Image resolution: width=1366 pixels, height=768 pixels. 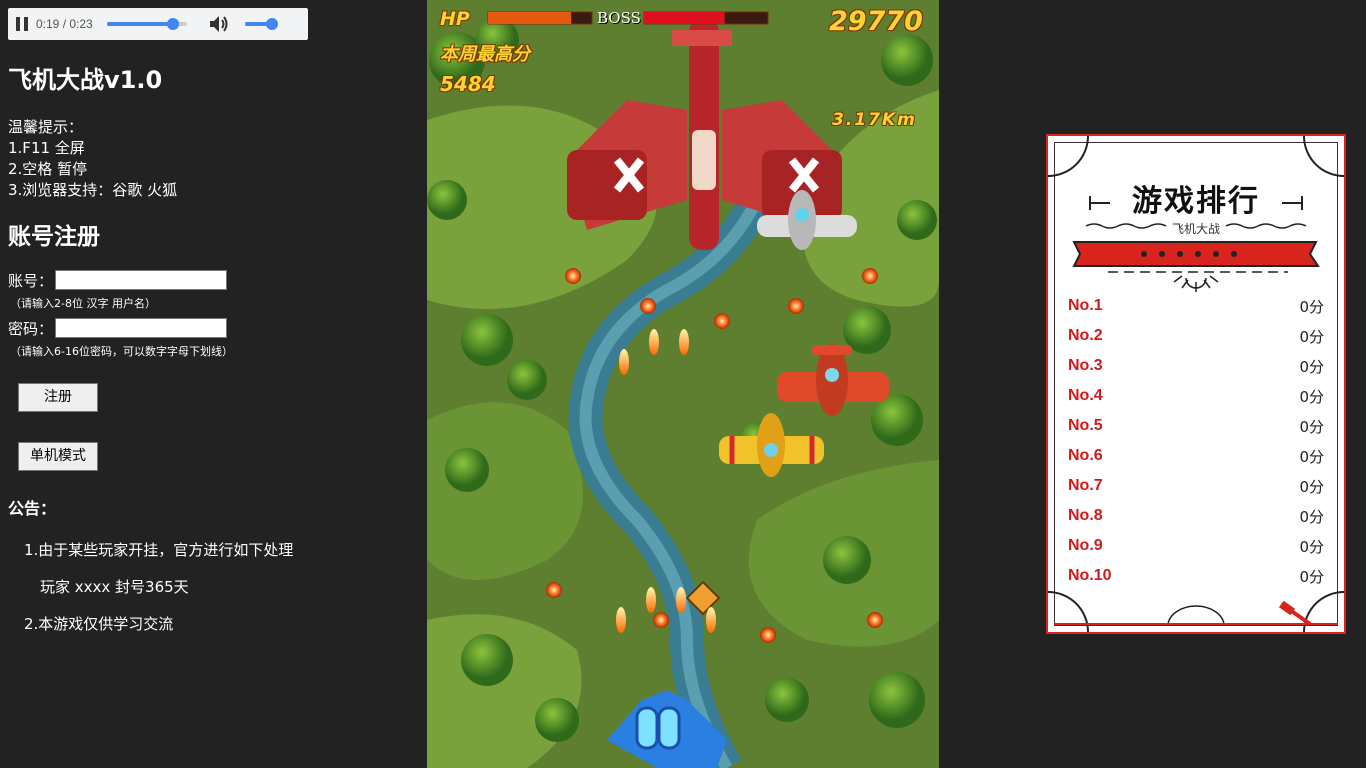 I want to click on pause-icon, so click(x=22, y=24).